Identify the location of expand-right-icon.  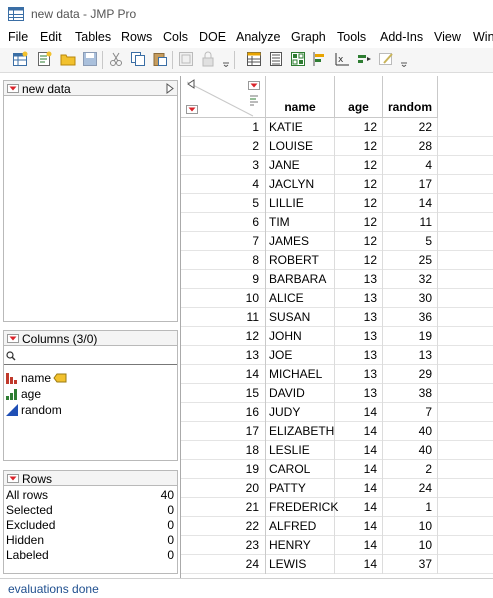
(170, 88).